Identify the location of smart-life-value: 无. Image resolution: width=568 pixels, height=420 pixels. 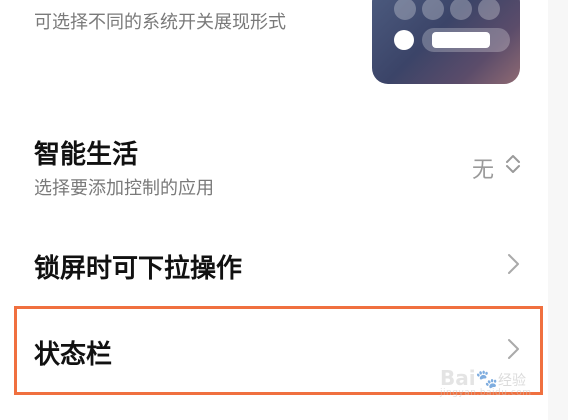
(483, 170).